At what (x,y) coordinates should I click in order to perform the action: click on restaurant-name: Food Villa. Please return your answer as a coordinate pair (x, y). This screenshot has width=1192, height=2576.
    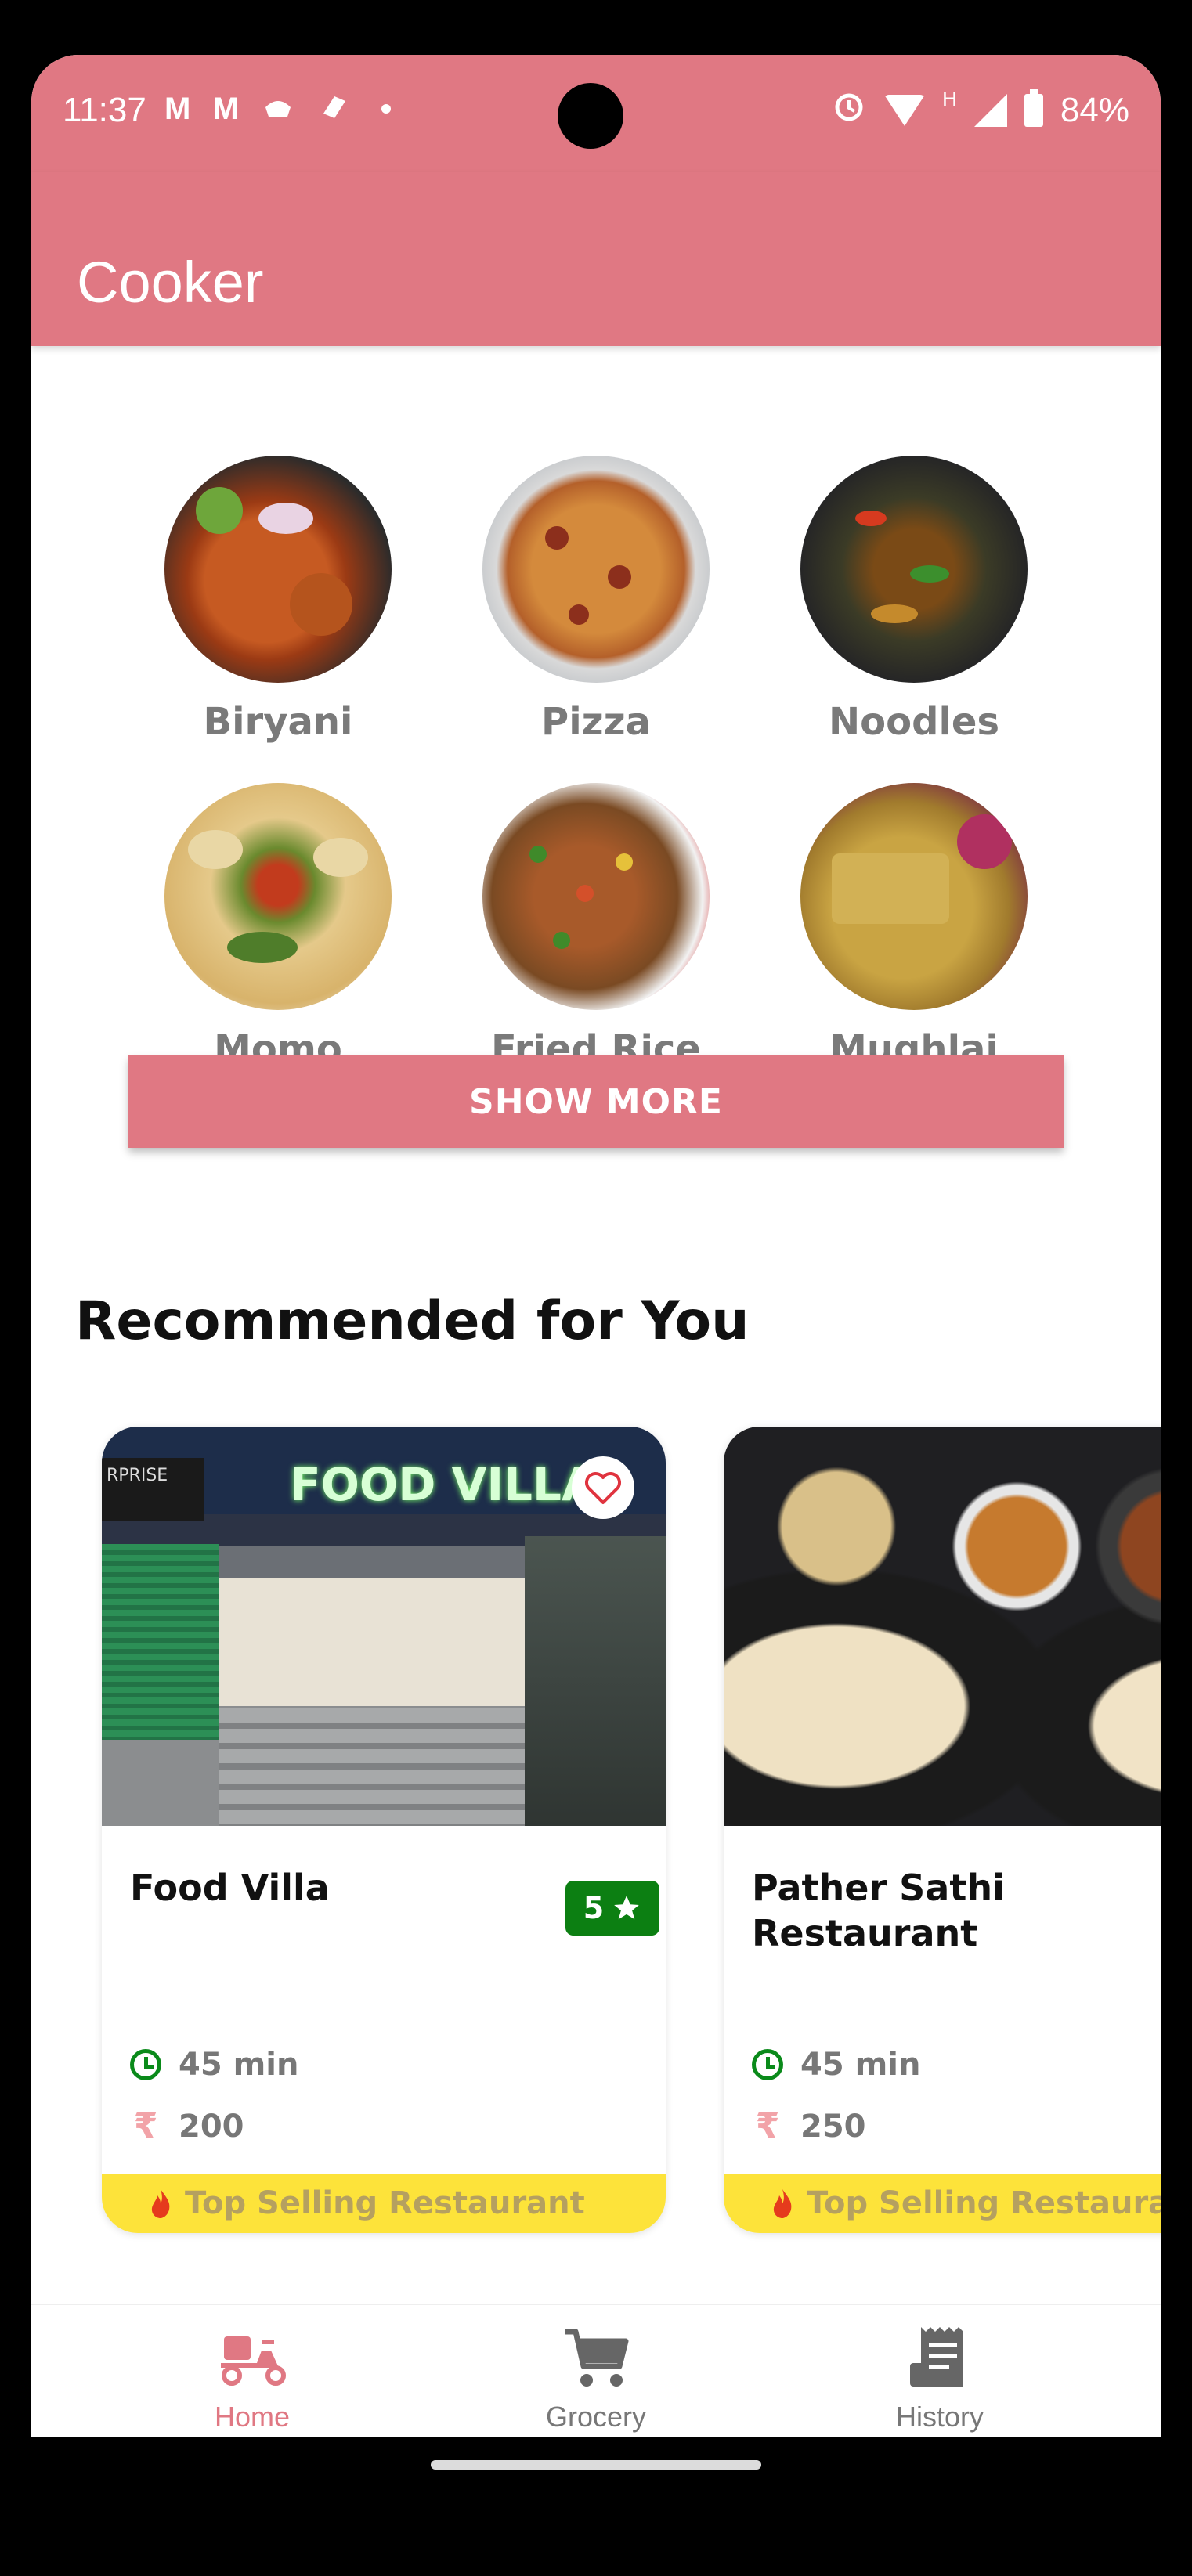
    Looking at the image, I should click on (230, 1888).